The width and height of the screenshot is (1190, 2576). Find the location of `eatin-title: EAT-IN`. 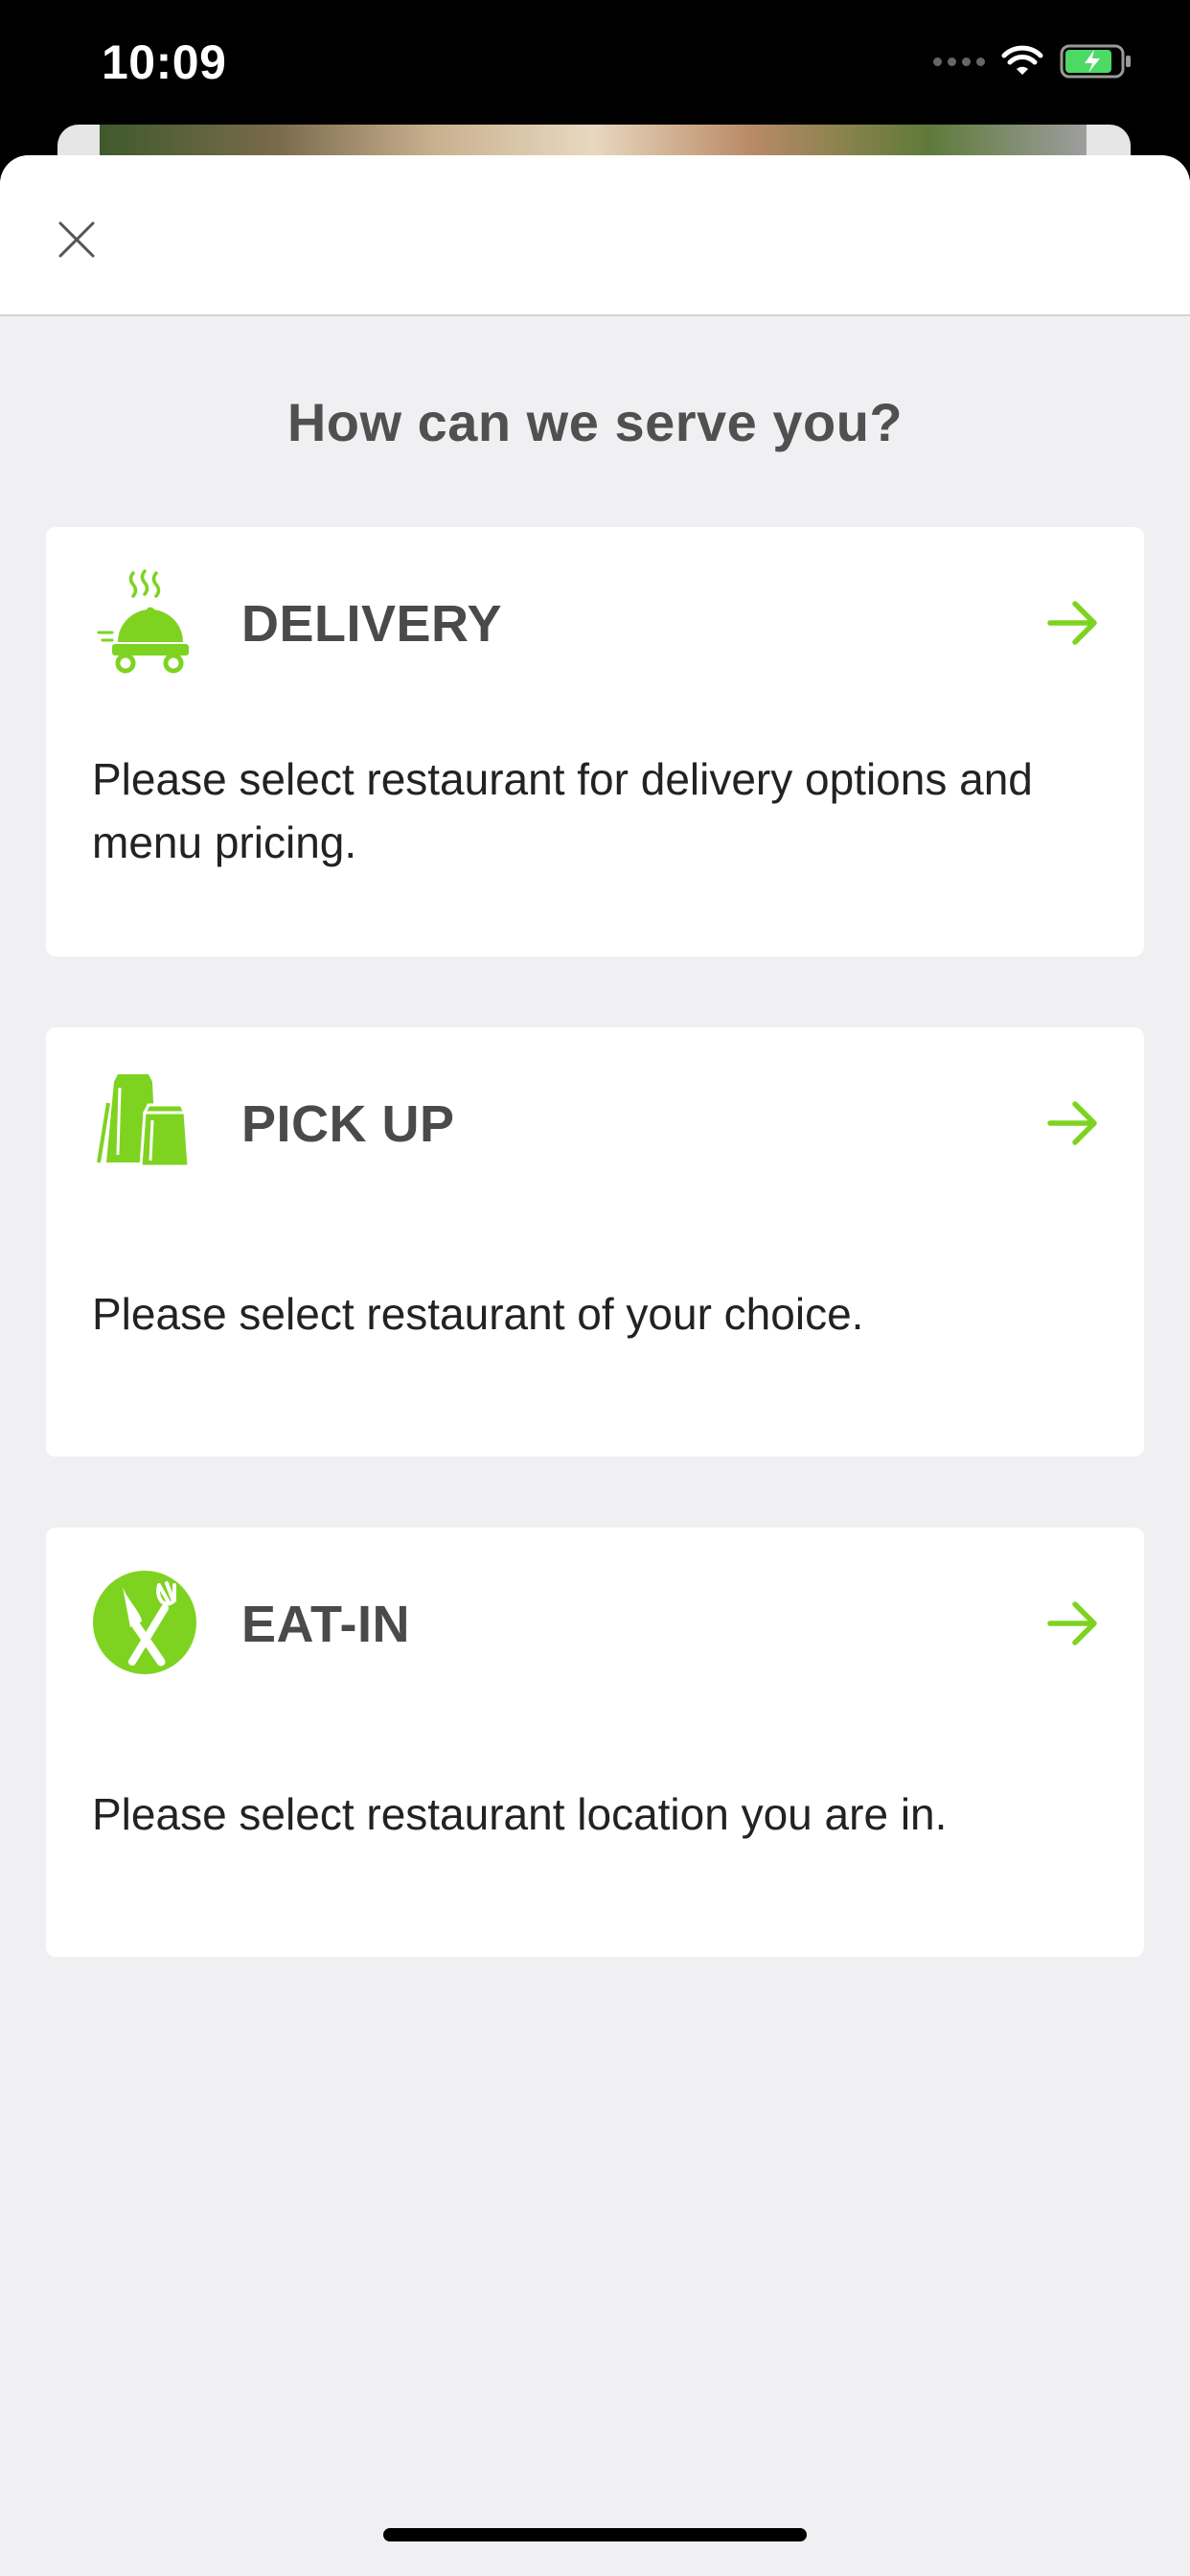

eatin-title: EAT-IN is located at coordinates (326, 1624).